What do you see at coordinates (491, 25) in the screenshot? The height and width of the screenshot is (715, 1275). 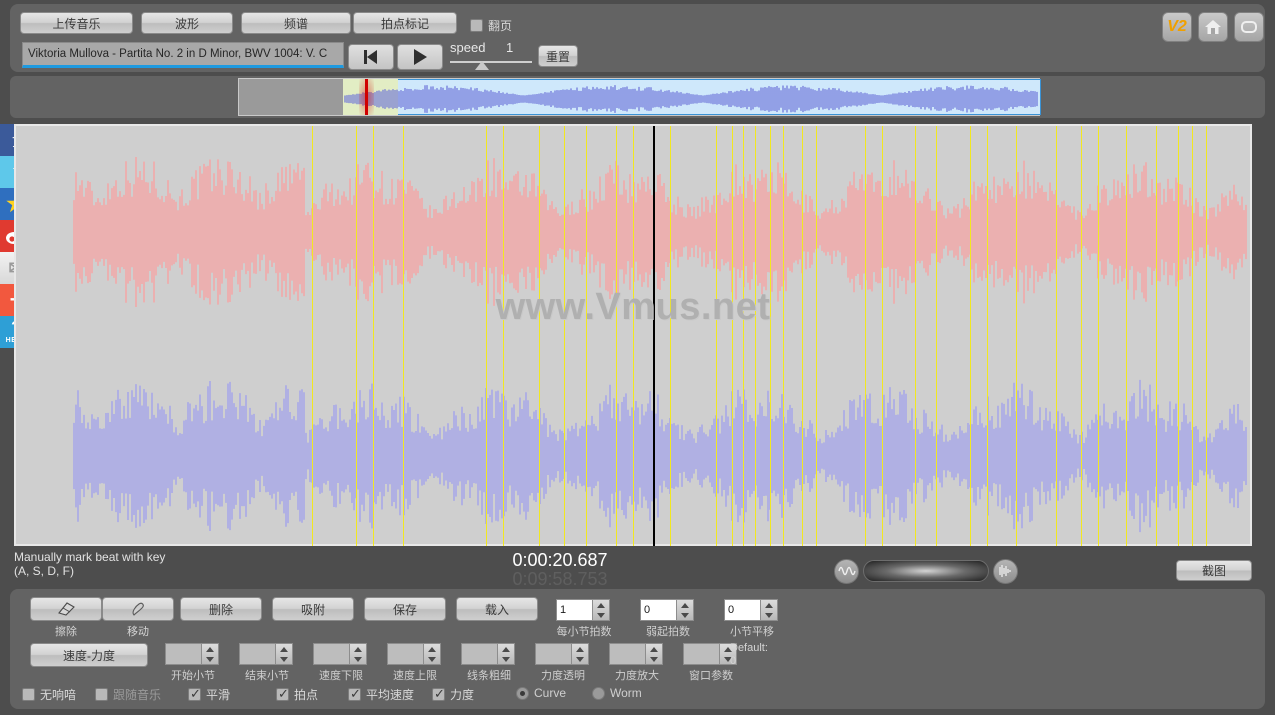 I see `page-turn-checkbox: 翻页` at bounding box center [491, 25].